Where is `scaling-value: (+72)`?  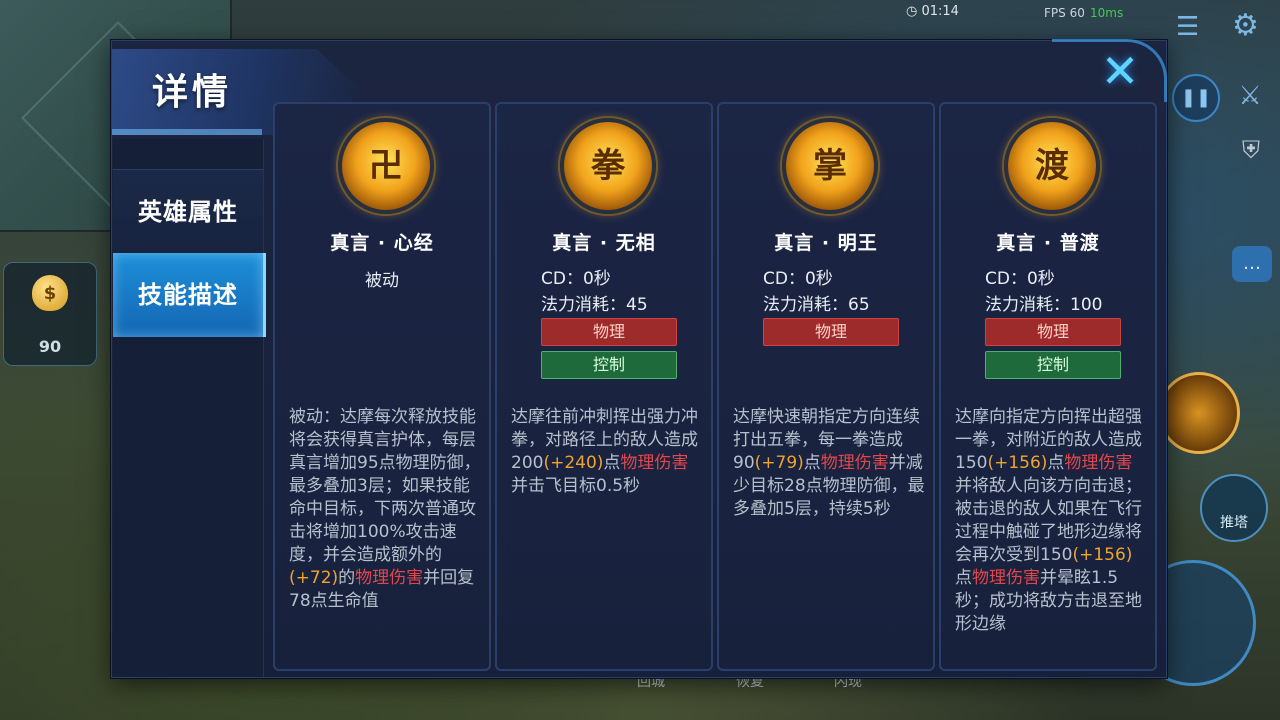 scaling-value: (+72) is located at coordinates (314, 578).